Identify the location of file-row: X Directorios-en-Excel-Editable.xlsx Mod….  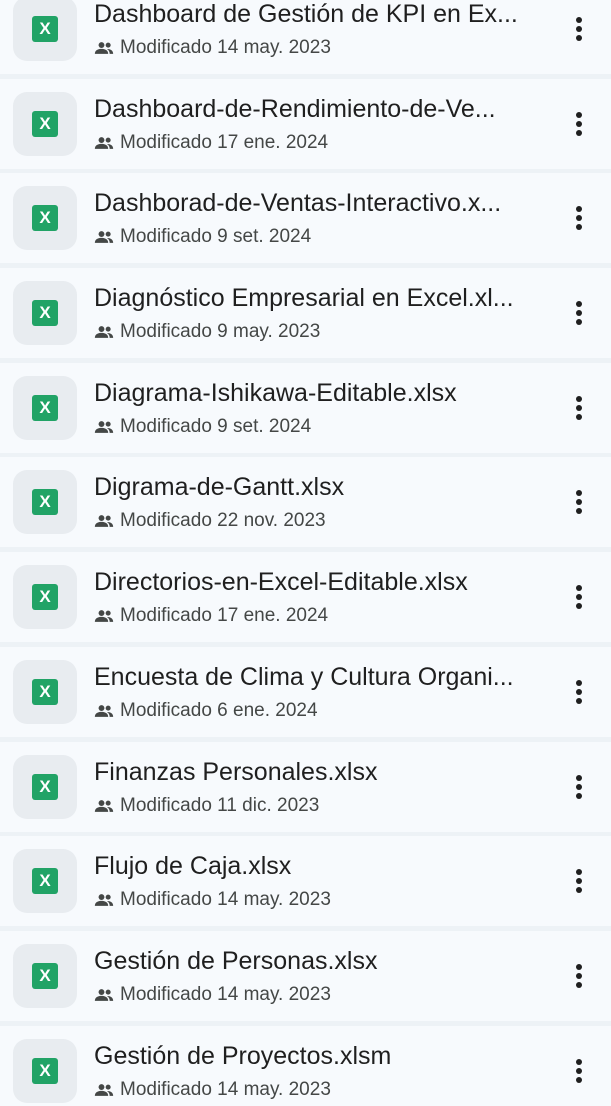
(305, 597).